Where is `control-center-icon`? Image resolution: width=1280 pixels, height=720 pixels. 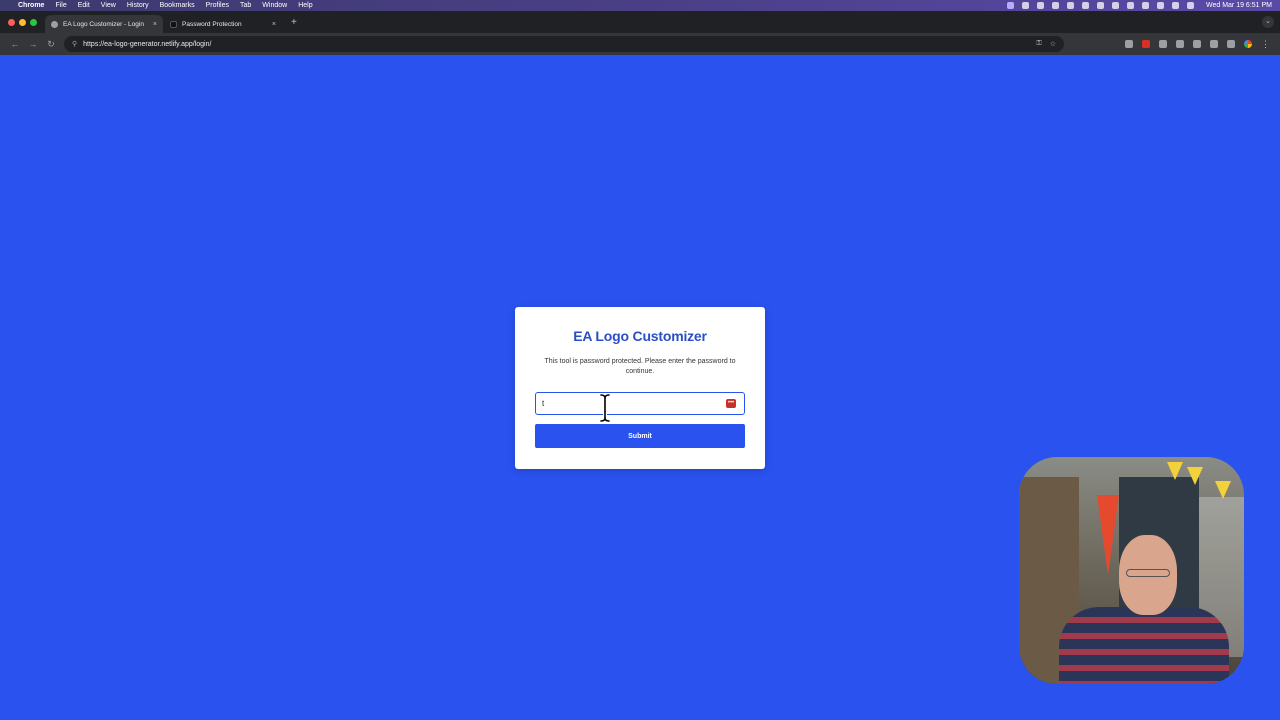
control-center-icon is located at coordinates (1190, 5).